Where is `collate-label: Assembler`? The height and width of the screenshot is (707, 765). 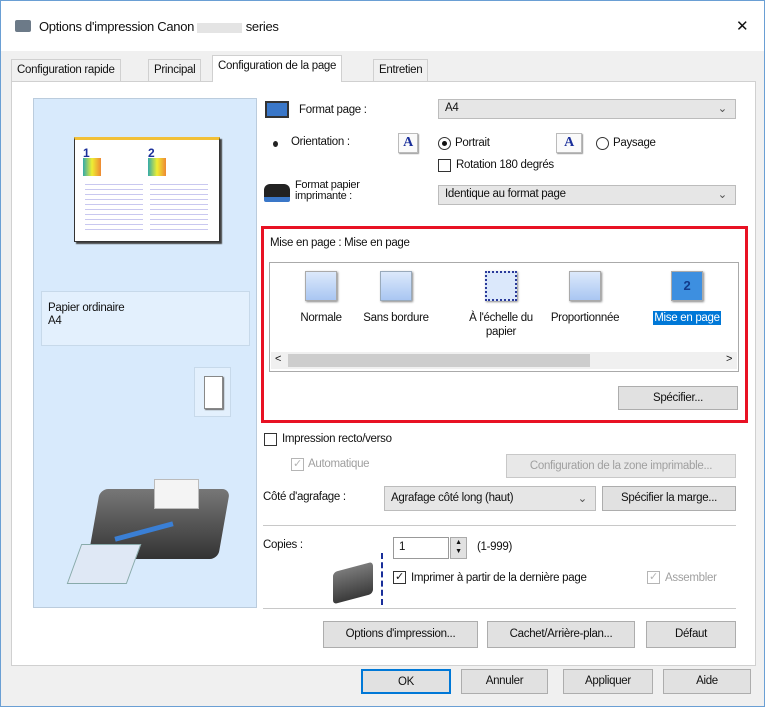
collate-label: Assembler is located at coordinates (691, 578).